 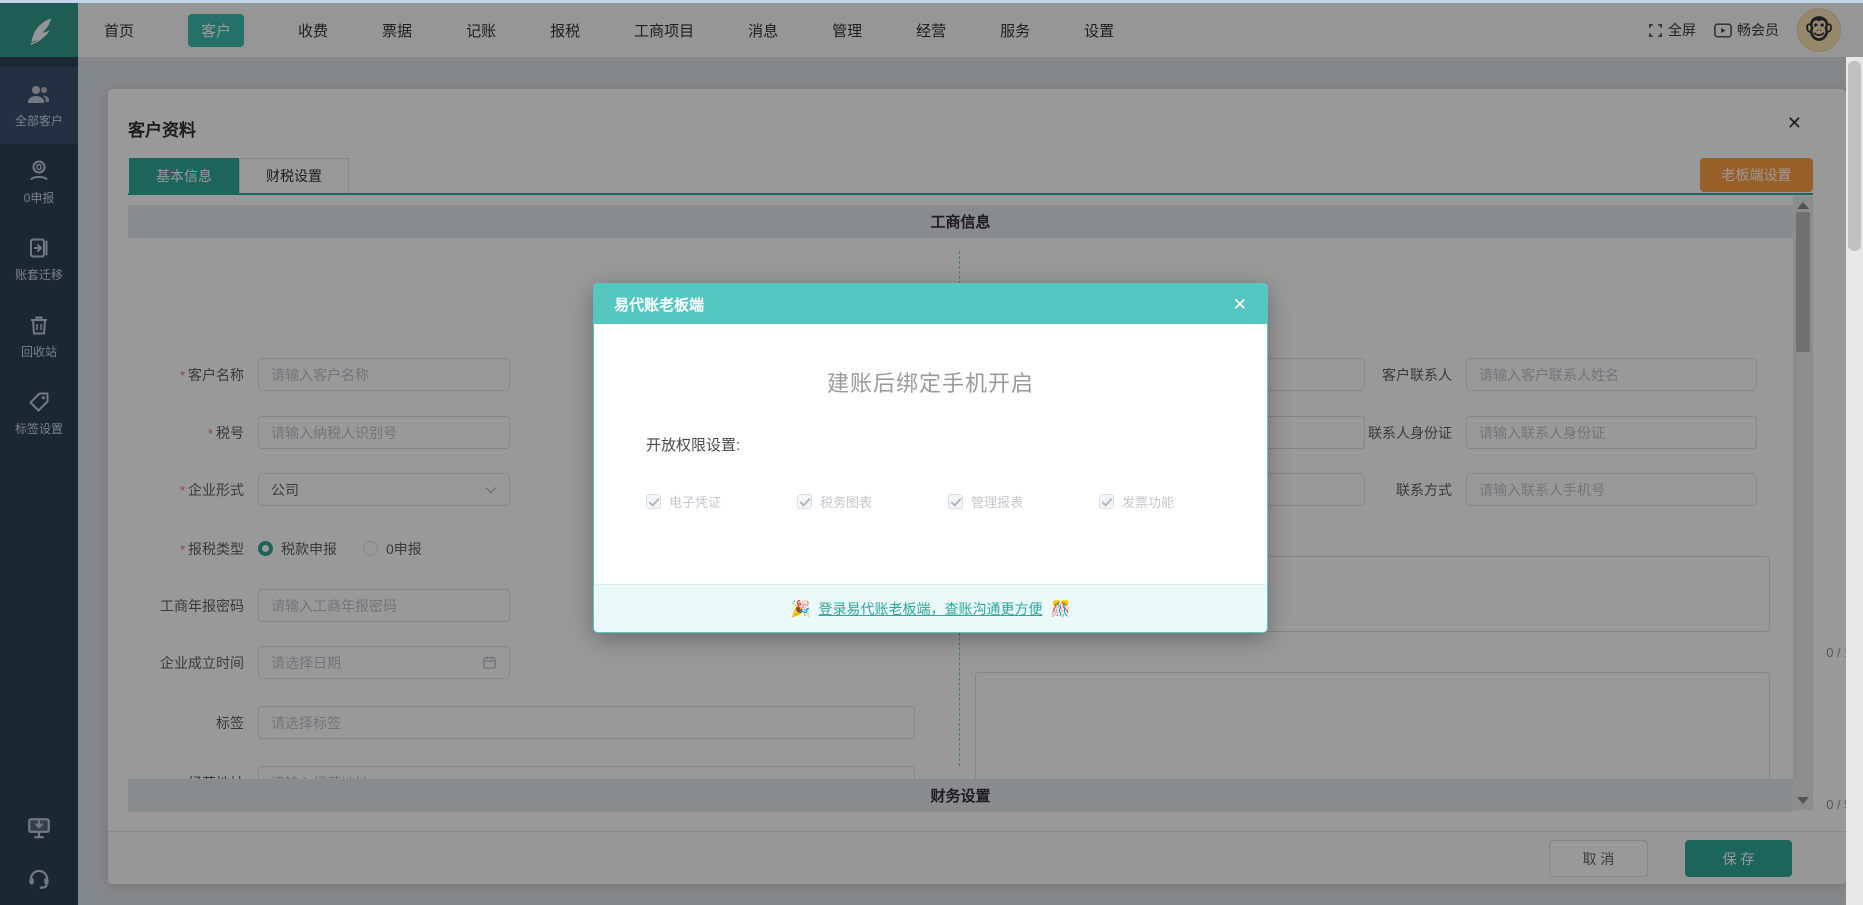 I want to click on checkbox-invoice-function: 发票功能, so click(x=1136, y=501).